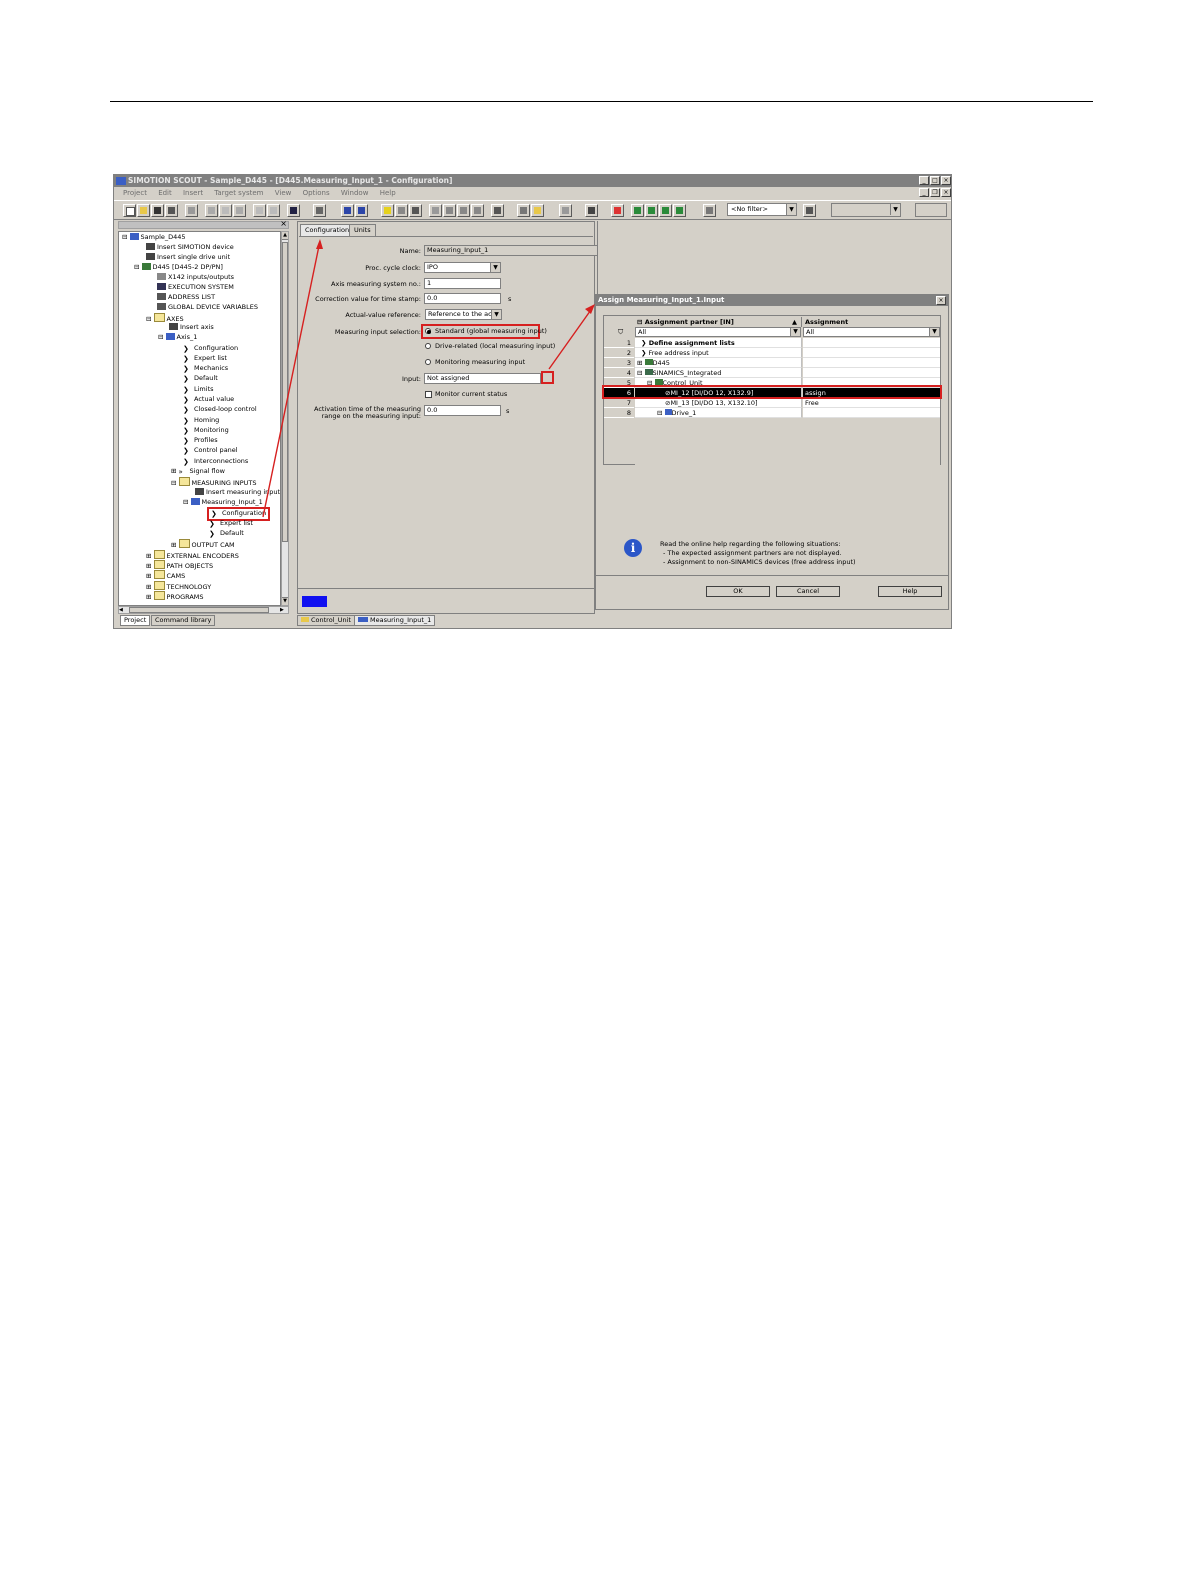  Describe the element at coordinates (143, 210) in the screenshot. I see `open-icon` at that location.